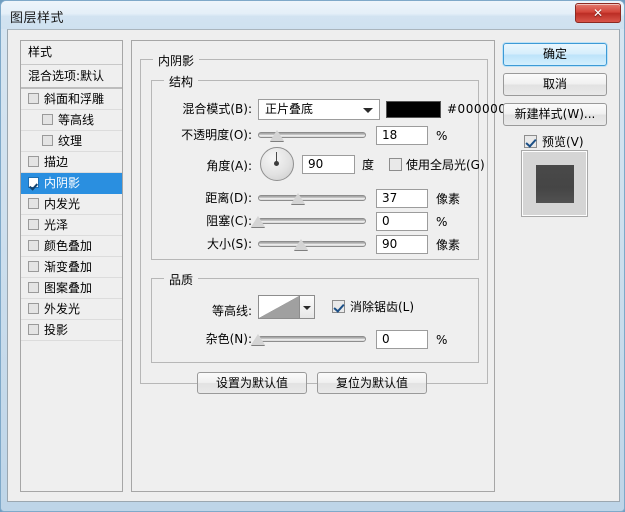 The image size is (625, 512). What do you see at coordinates (445, 165) in the screenshot?
I see `use-global-light-label: 使用全局光(G)` at bounding box center [445, 165].